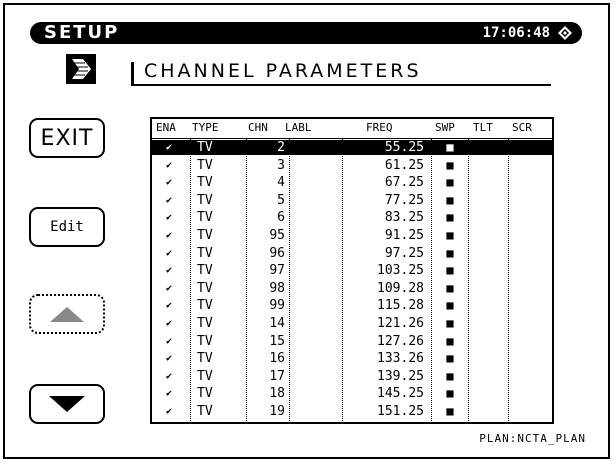 Image resolution: width=616 pixels, height=464 pixels. Describe the element at coordinates (132, 74) in the screenshot. I see `heading-bracket` at that location.